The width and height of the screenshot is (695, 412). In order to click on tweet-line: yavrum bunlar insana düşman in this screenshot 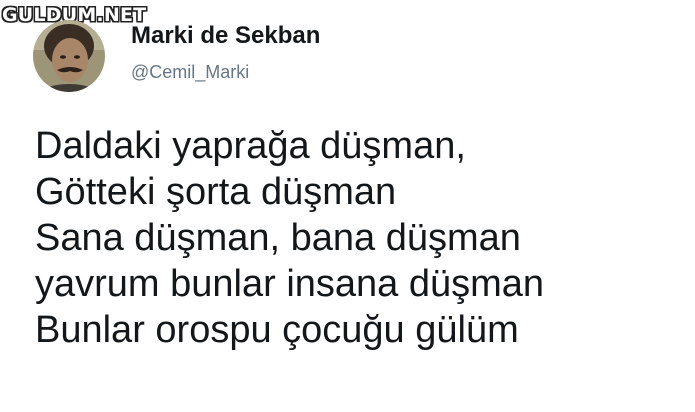, I will do `click(290, 284)`.